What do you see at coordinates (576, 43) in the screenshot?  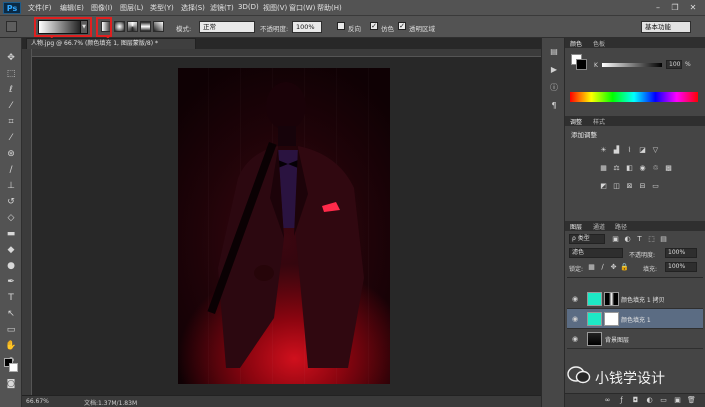 I see `tab-color: 颜色` at bounding box center [576, 43].